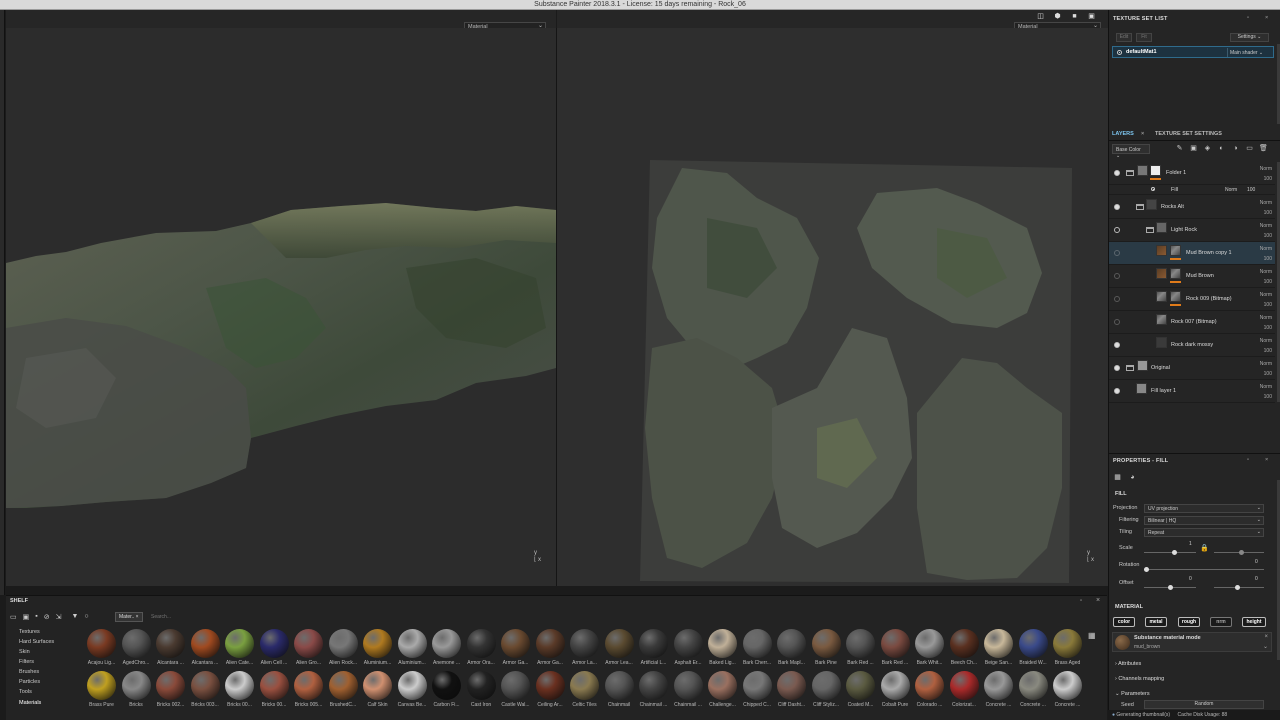  Describe the element at coordinates (1251, 190) in the screenshot. I see `effect-opacity: 100` at that location.